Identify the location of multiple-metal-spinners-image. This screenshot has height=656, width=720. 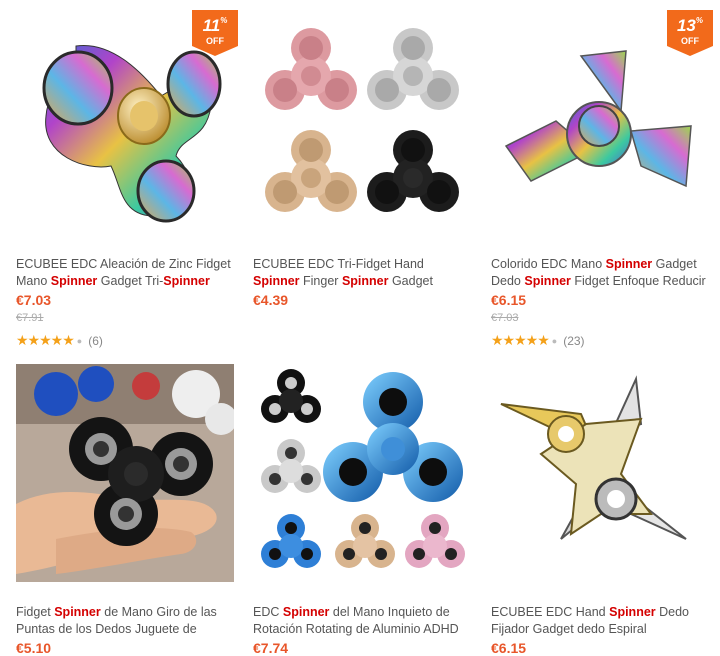
(363, 468).